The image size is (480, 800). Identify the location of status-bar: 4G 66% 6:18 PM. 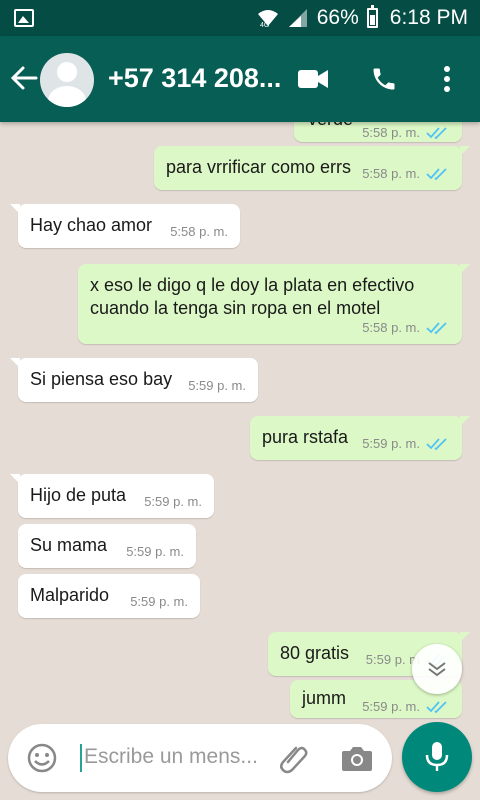
(240, 18).